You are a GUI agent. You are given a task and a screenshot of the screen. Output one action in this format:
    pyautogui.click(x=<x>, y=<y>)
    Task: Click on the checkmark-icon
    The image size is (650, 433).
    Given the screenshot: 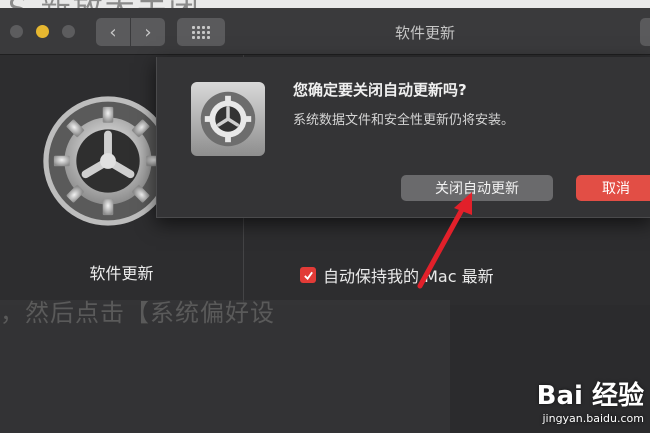 What is the action you would take?
    pyautogui.click(x=308, y=275)
    